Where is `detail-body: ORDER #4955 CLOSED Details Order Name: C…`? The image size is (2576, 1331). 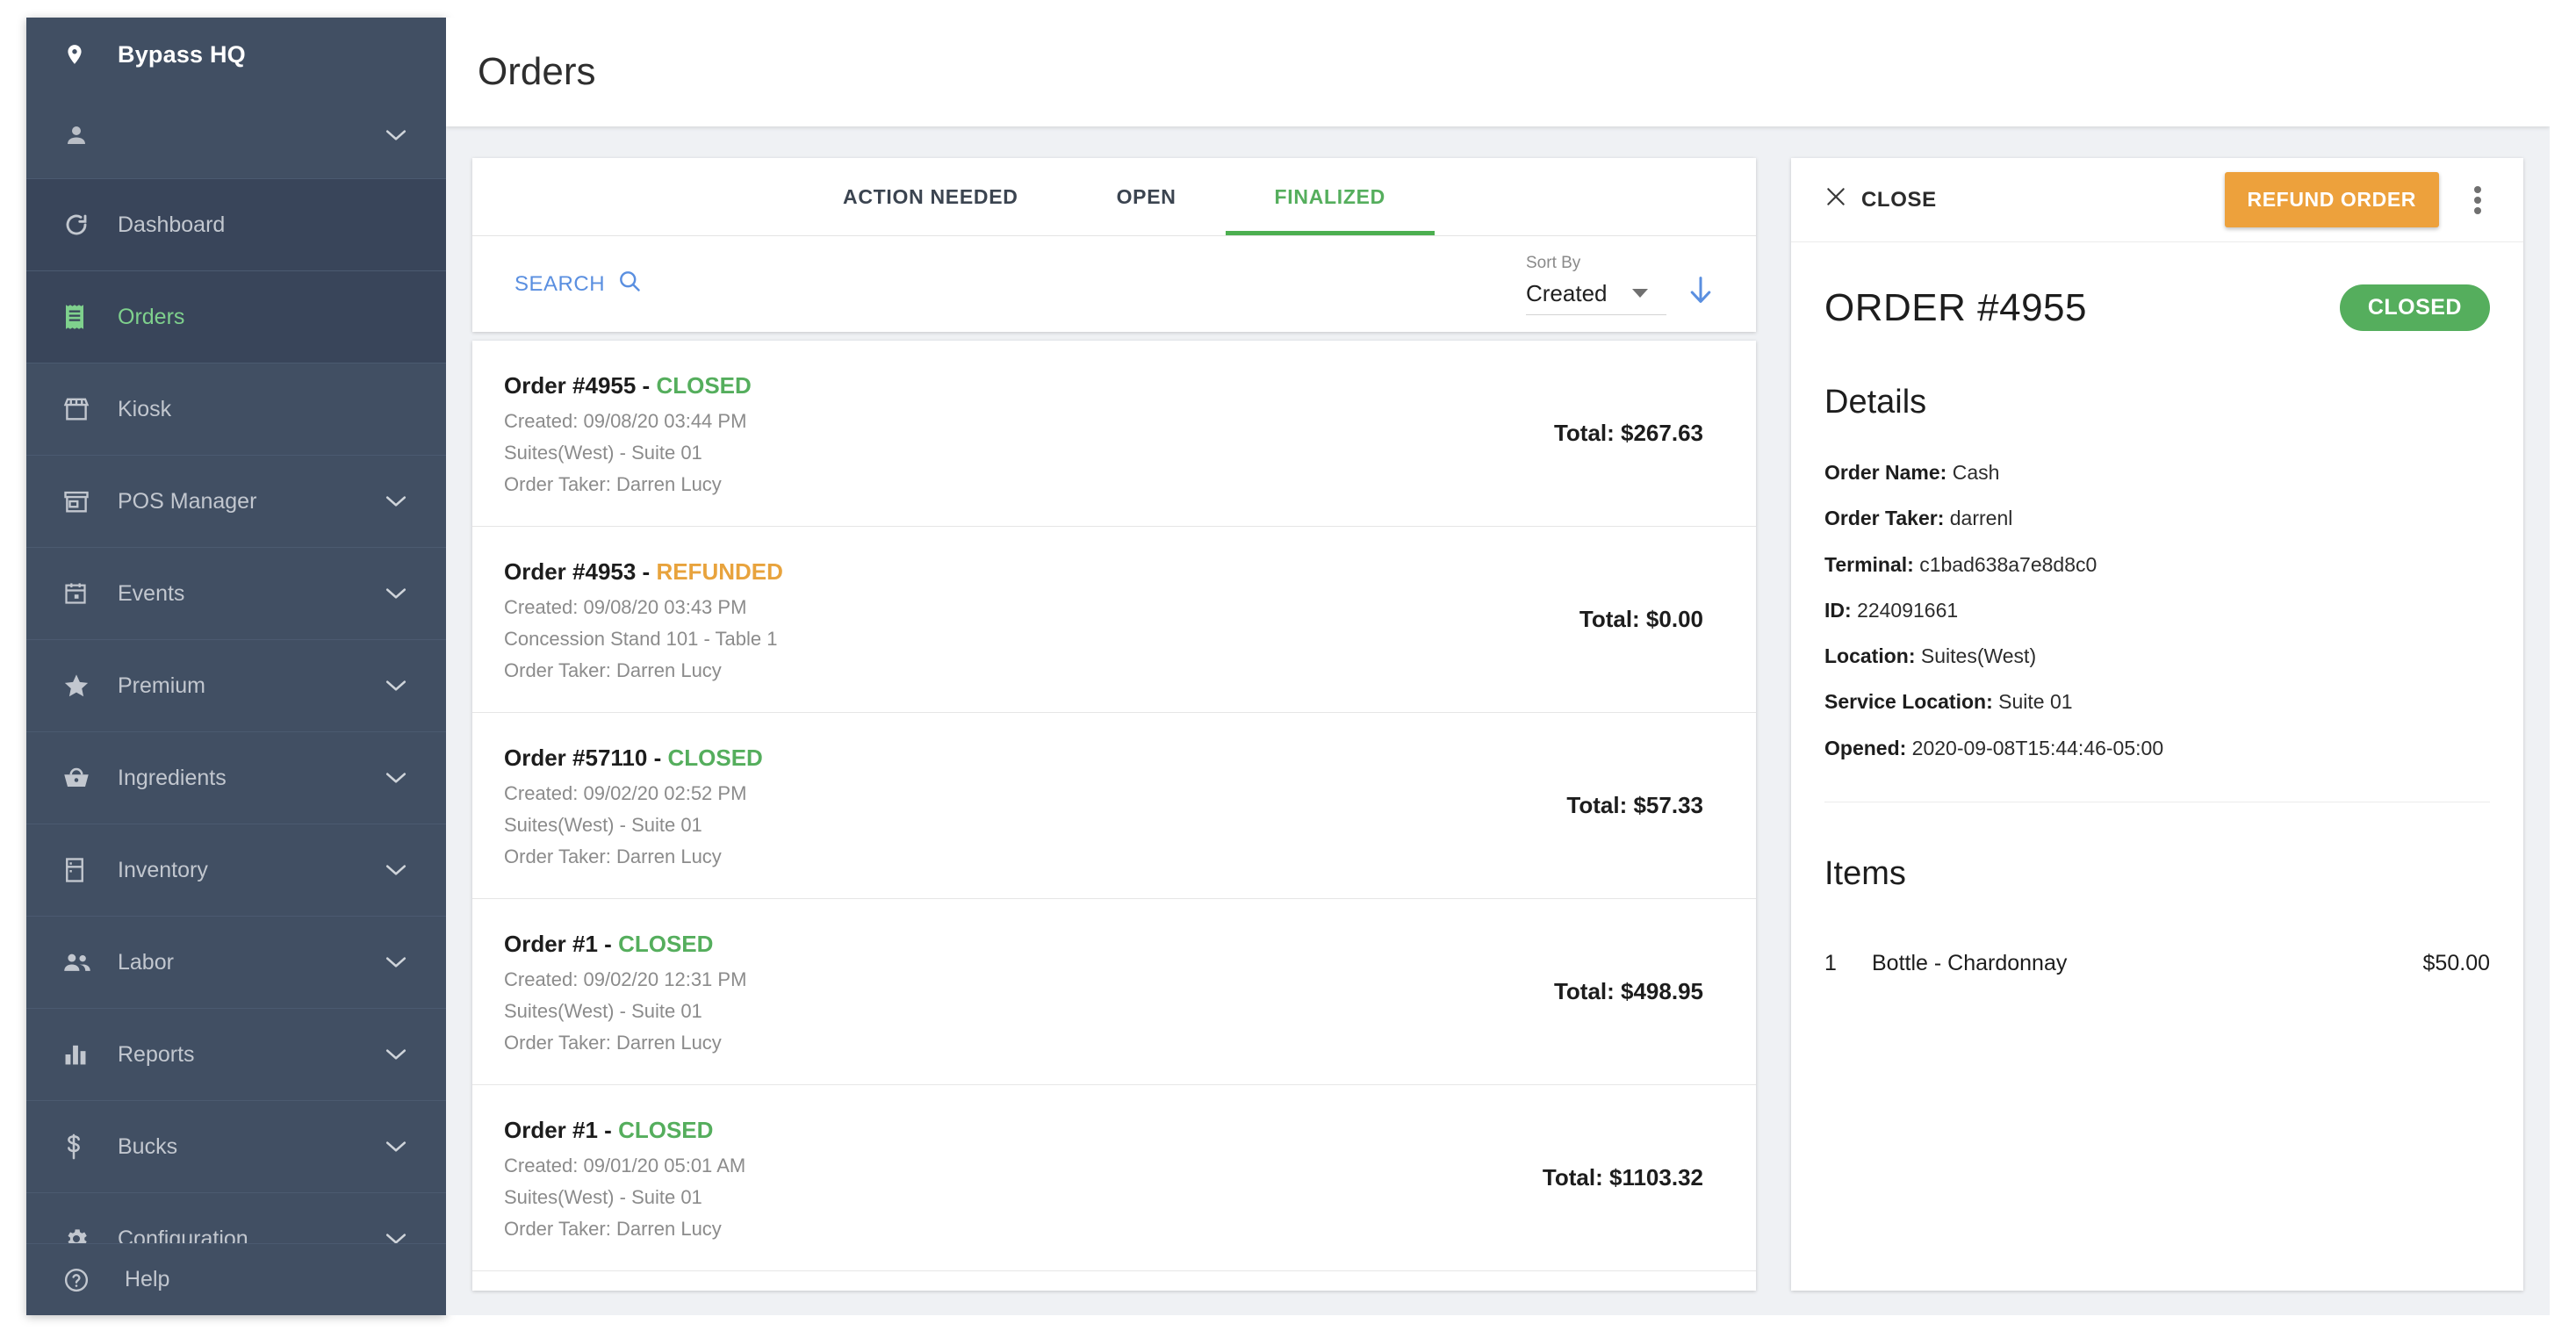
detail-body: ORDER #4955 CLOSED Details Order Name: C… is located at coordinates (2157, 523).